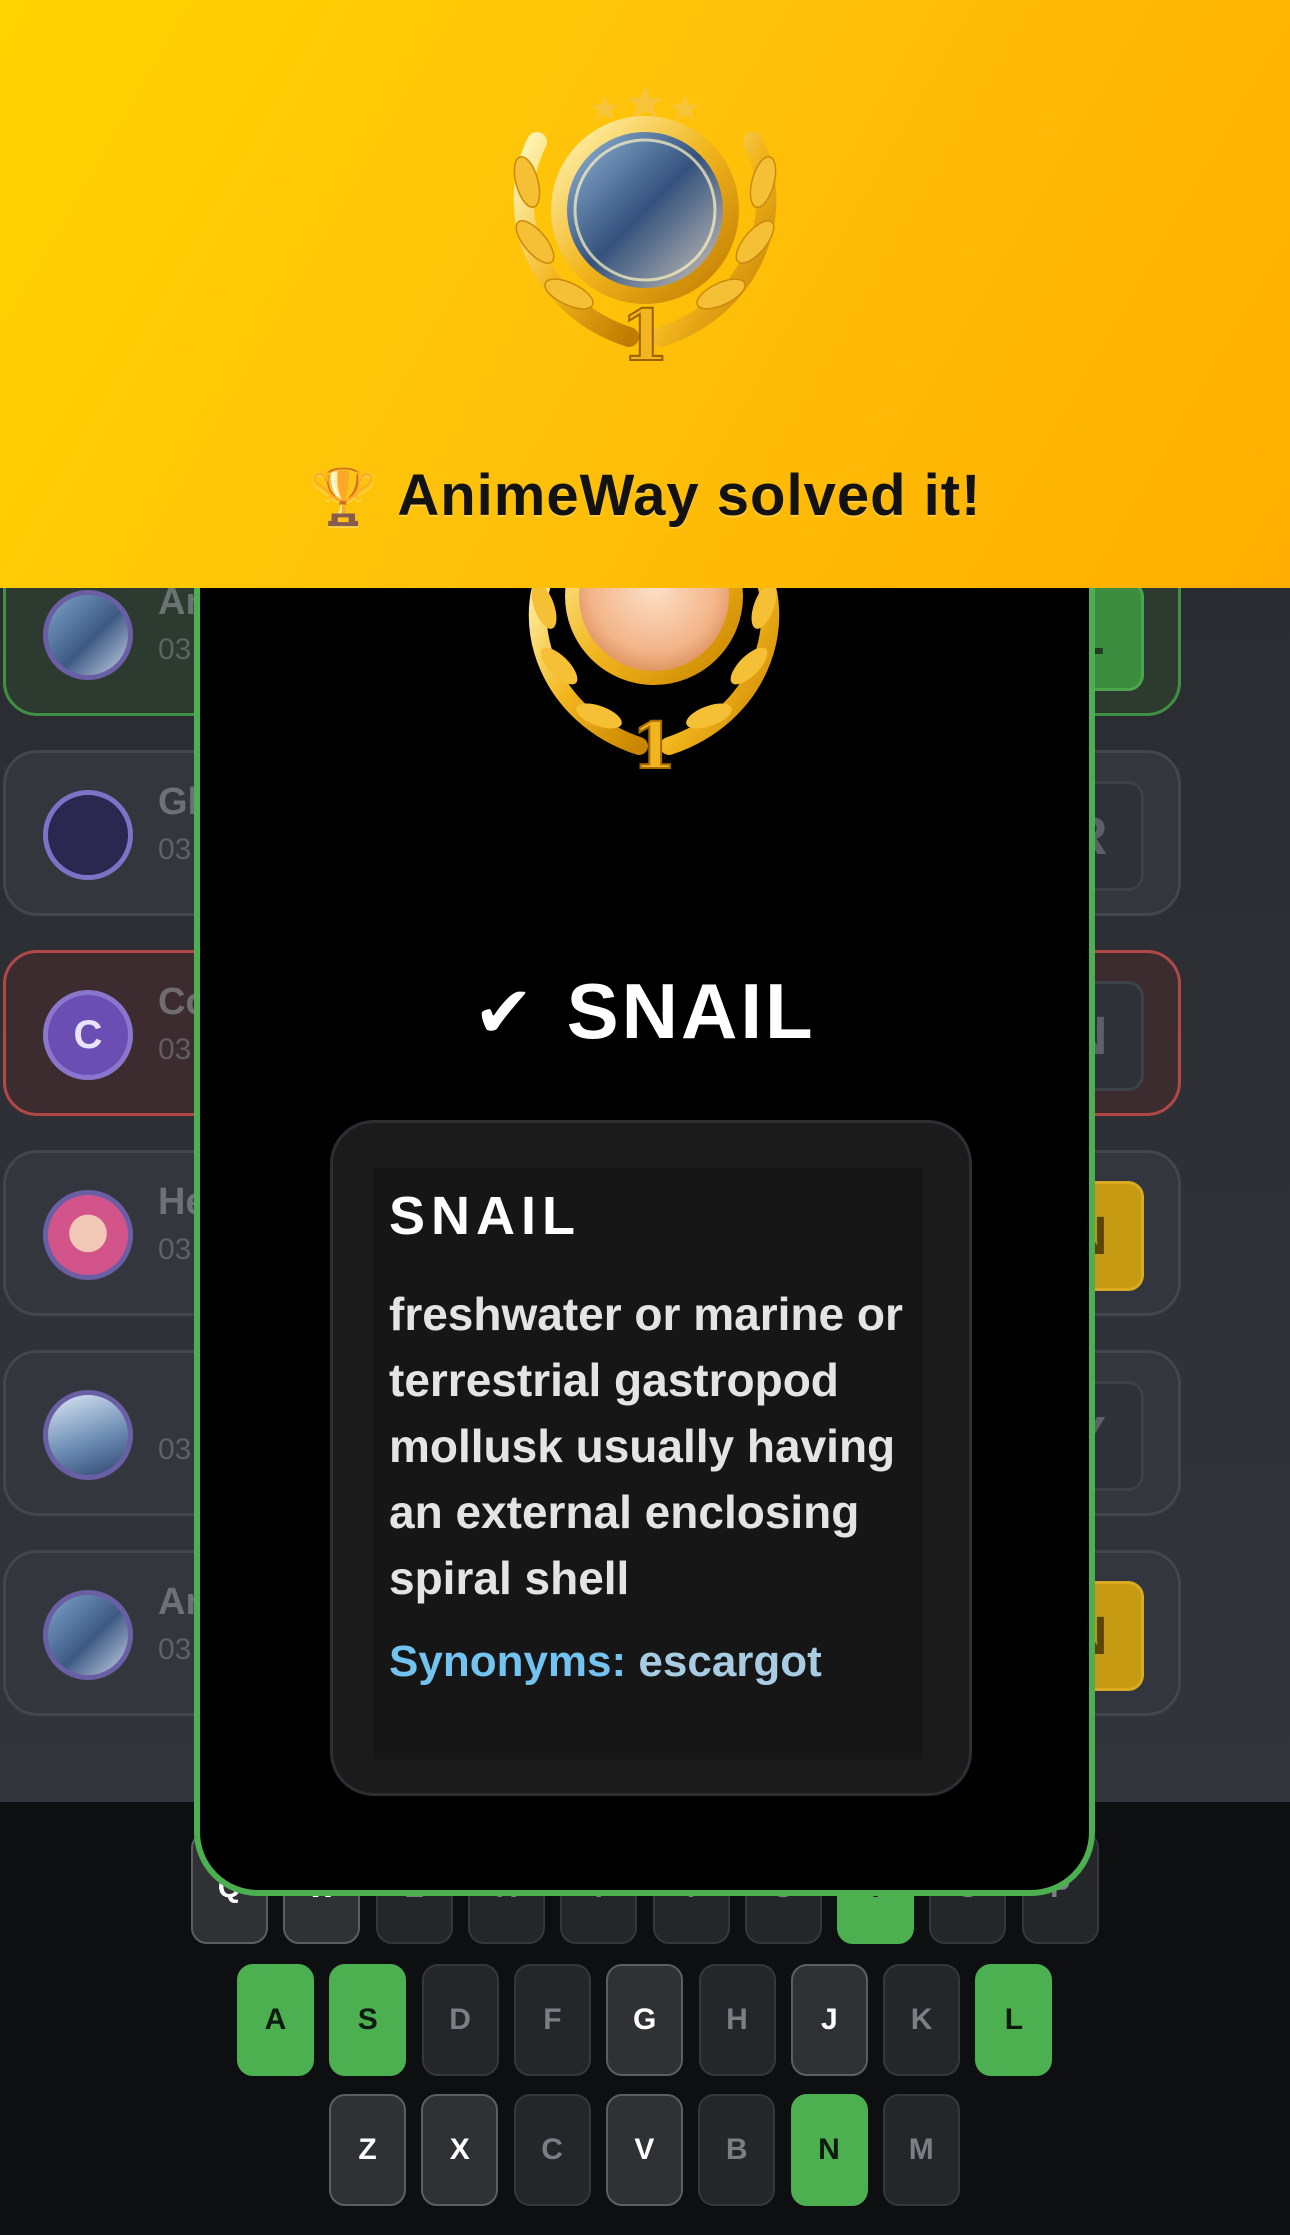 The image size is (1290, 2235). What do you see at coordinates (460, 2020) in the screenshot?
I see `key-d: D` at bounding box center [460, 2020].